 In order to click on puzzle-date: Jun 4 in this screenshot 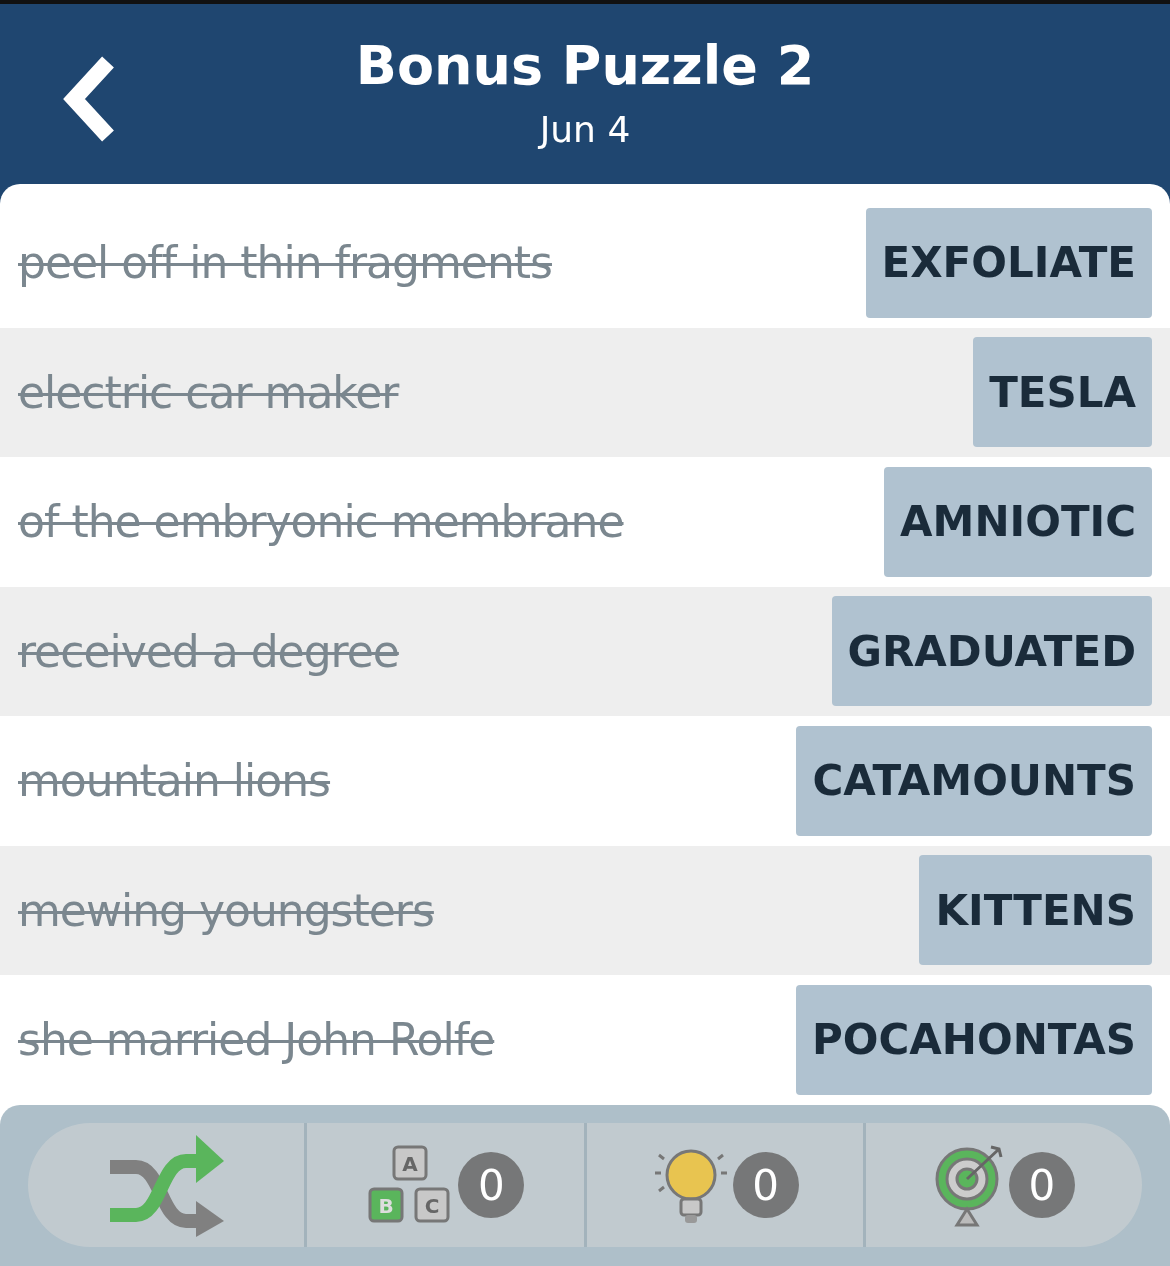, I will do `click(585, 130)`.